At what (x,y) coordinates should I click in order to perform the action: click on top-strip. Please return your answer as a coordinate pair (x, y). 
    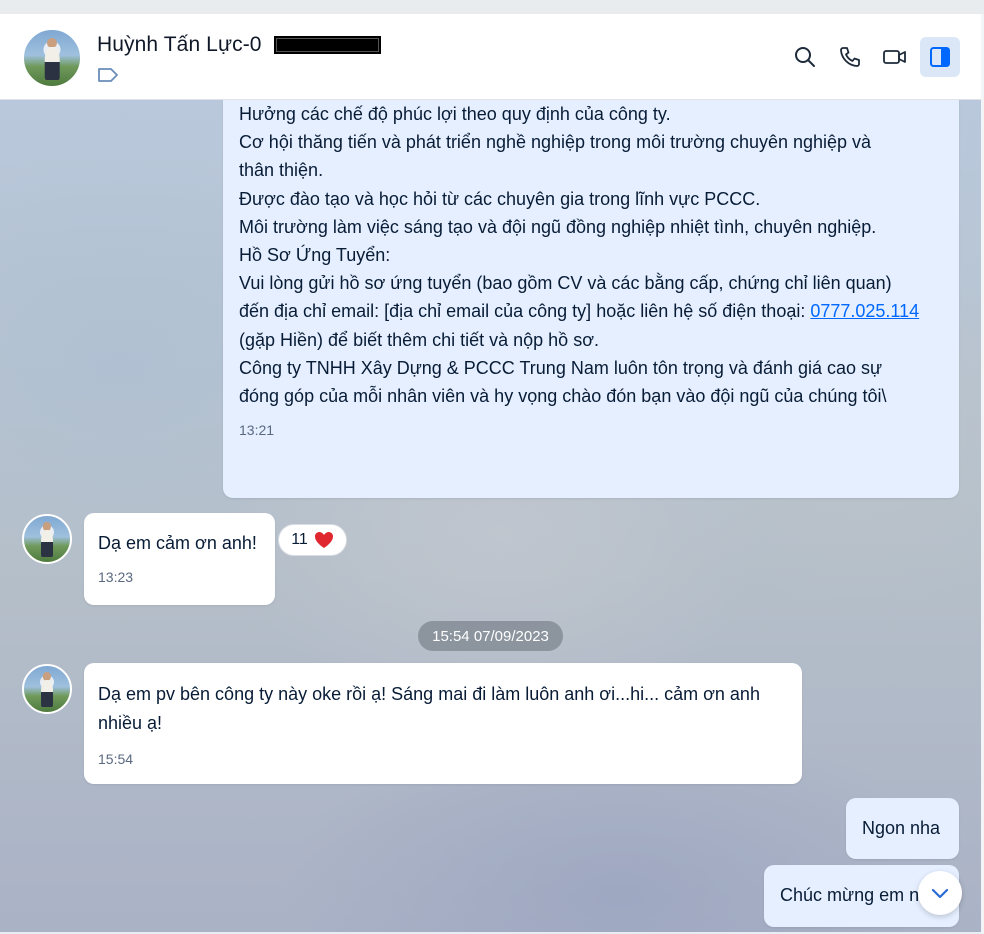
    Looking at the image, I should click on (492, 7).